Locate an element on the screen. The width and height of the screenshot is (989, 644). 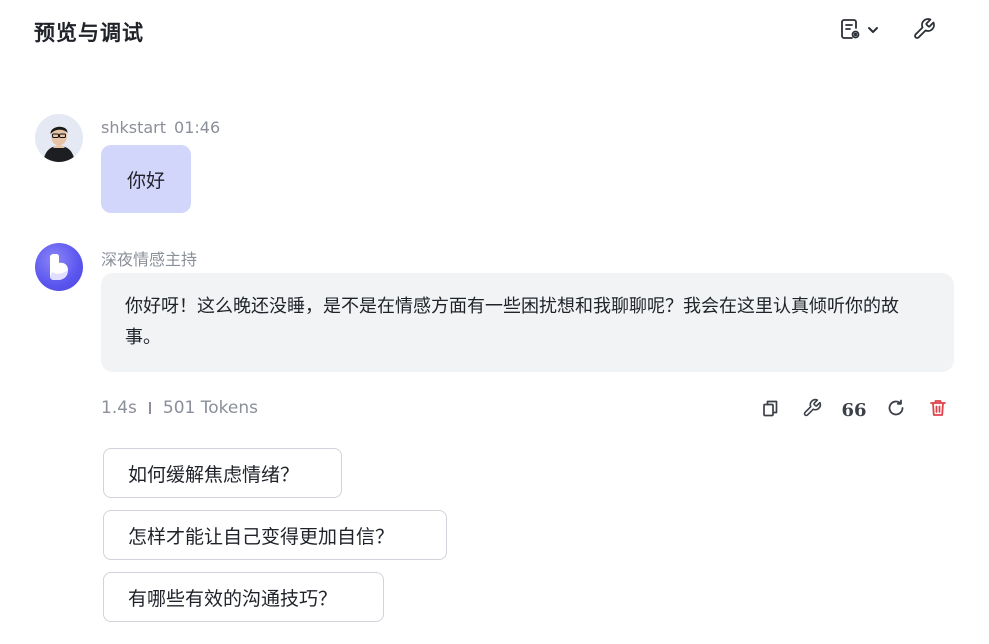
regenerate-button is located at coordinates (896, 410).